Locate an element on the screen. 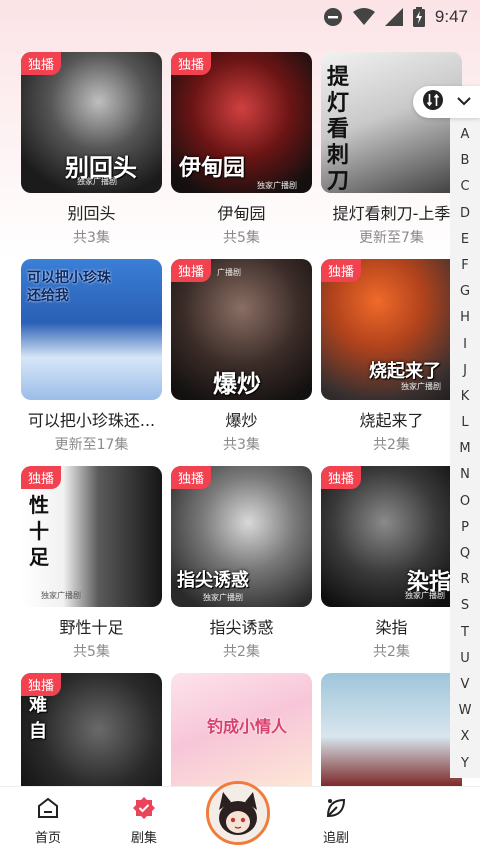  nav-follow-label: 追剧 is located at coordinates (335, 838).